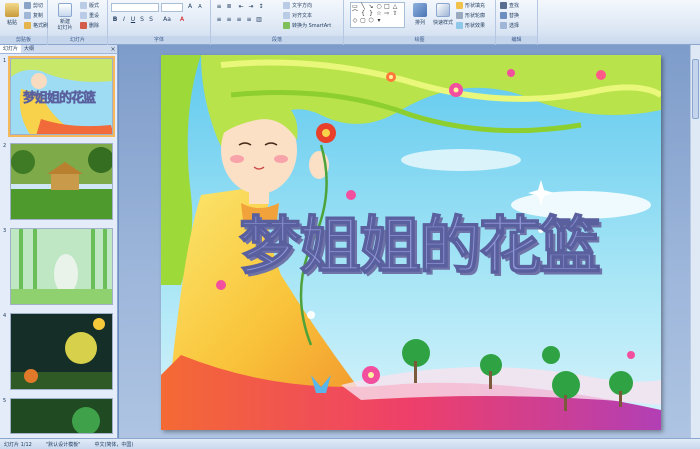 Image resolution: width=700 pixels, height=449 pixels. Describe the element at coordinates (115, 20) in the screenshot. I see `bold-icon: B` at that location.